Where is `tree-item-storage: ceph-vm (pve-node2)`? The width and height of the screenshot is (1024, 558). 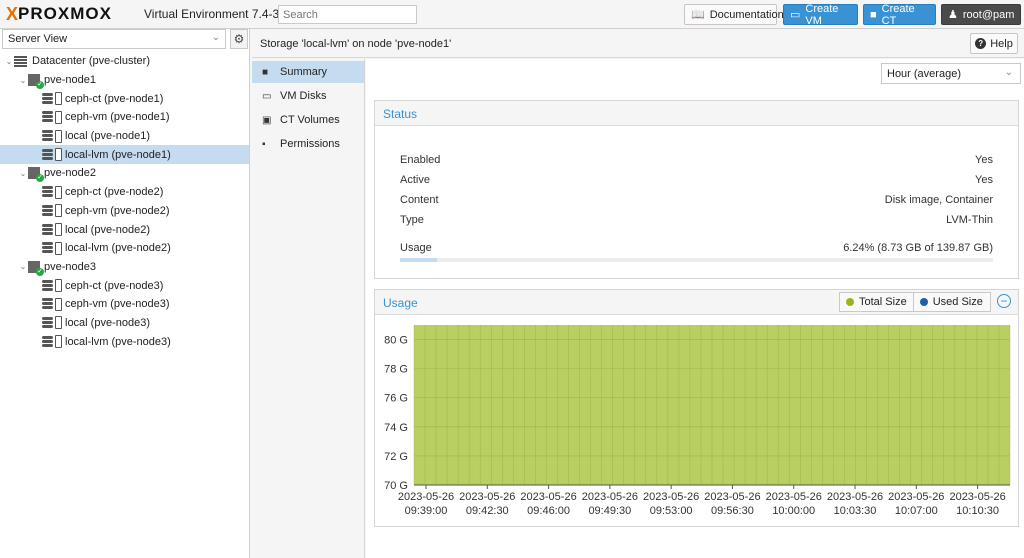 tree-item-storage: ceph-vm (pve-node2) is located at coordinates (124, 211).